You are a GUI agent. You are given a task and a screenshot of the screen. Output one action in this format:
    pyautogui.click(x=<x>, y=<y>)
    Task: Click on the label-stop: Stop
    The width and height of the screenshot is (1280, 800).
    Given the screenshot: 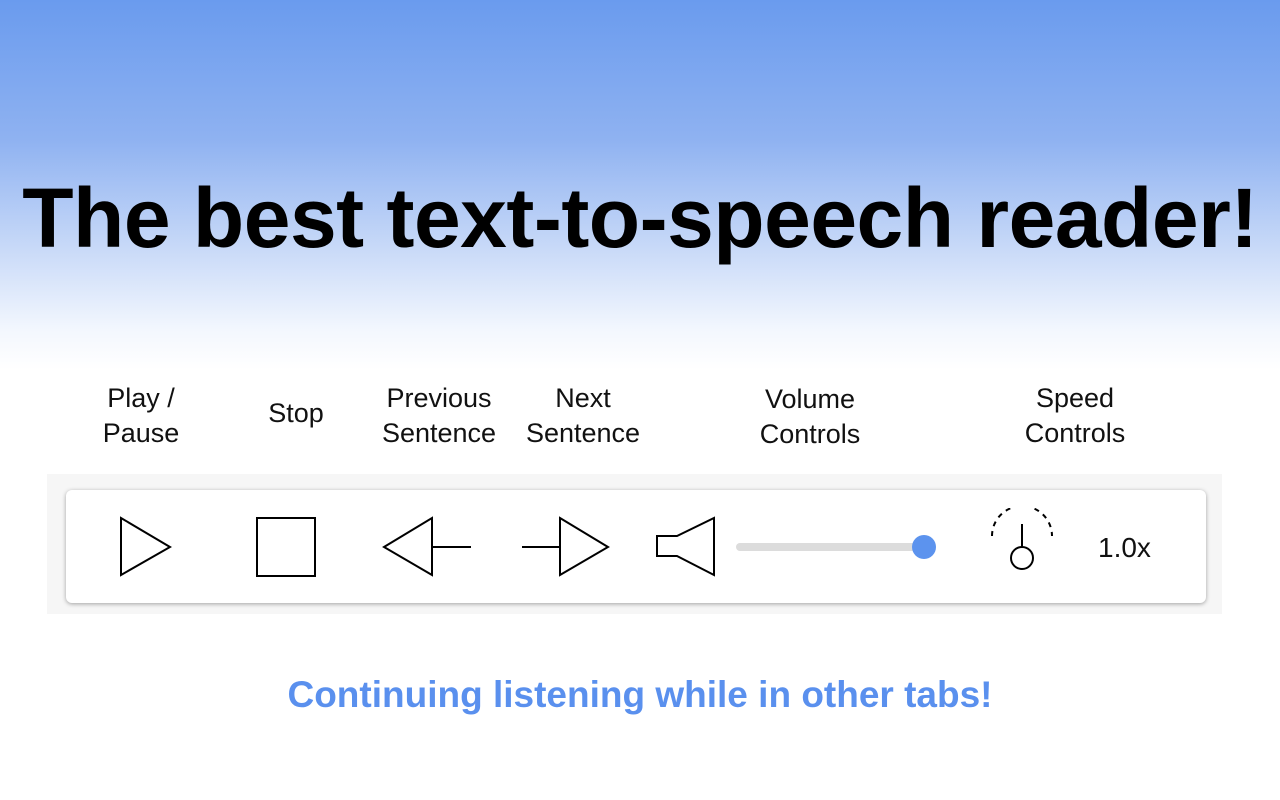 What is the action you would take?
    pyautogui.click(x=296, y=413)
    